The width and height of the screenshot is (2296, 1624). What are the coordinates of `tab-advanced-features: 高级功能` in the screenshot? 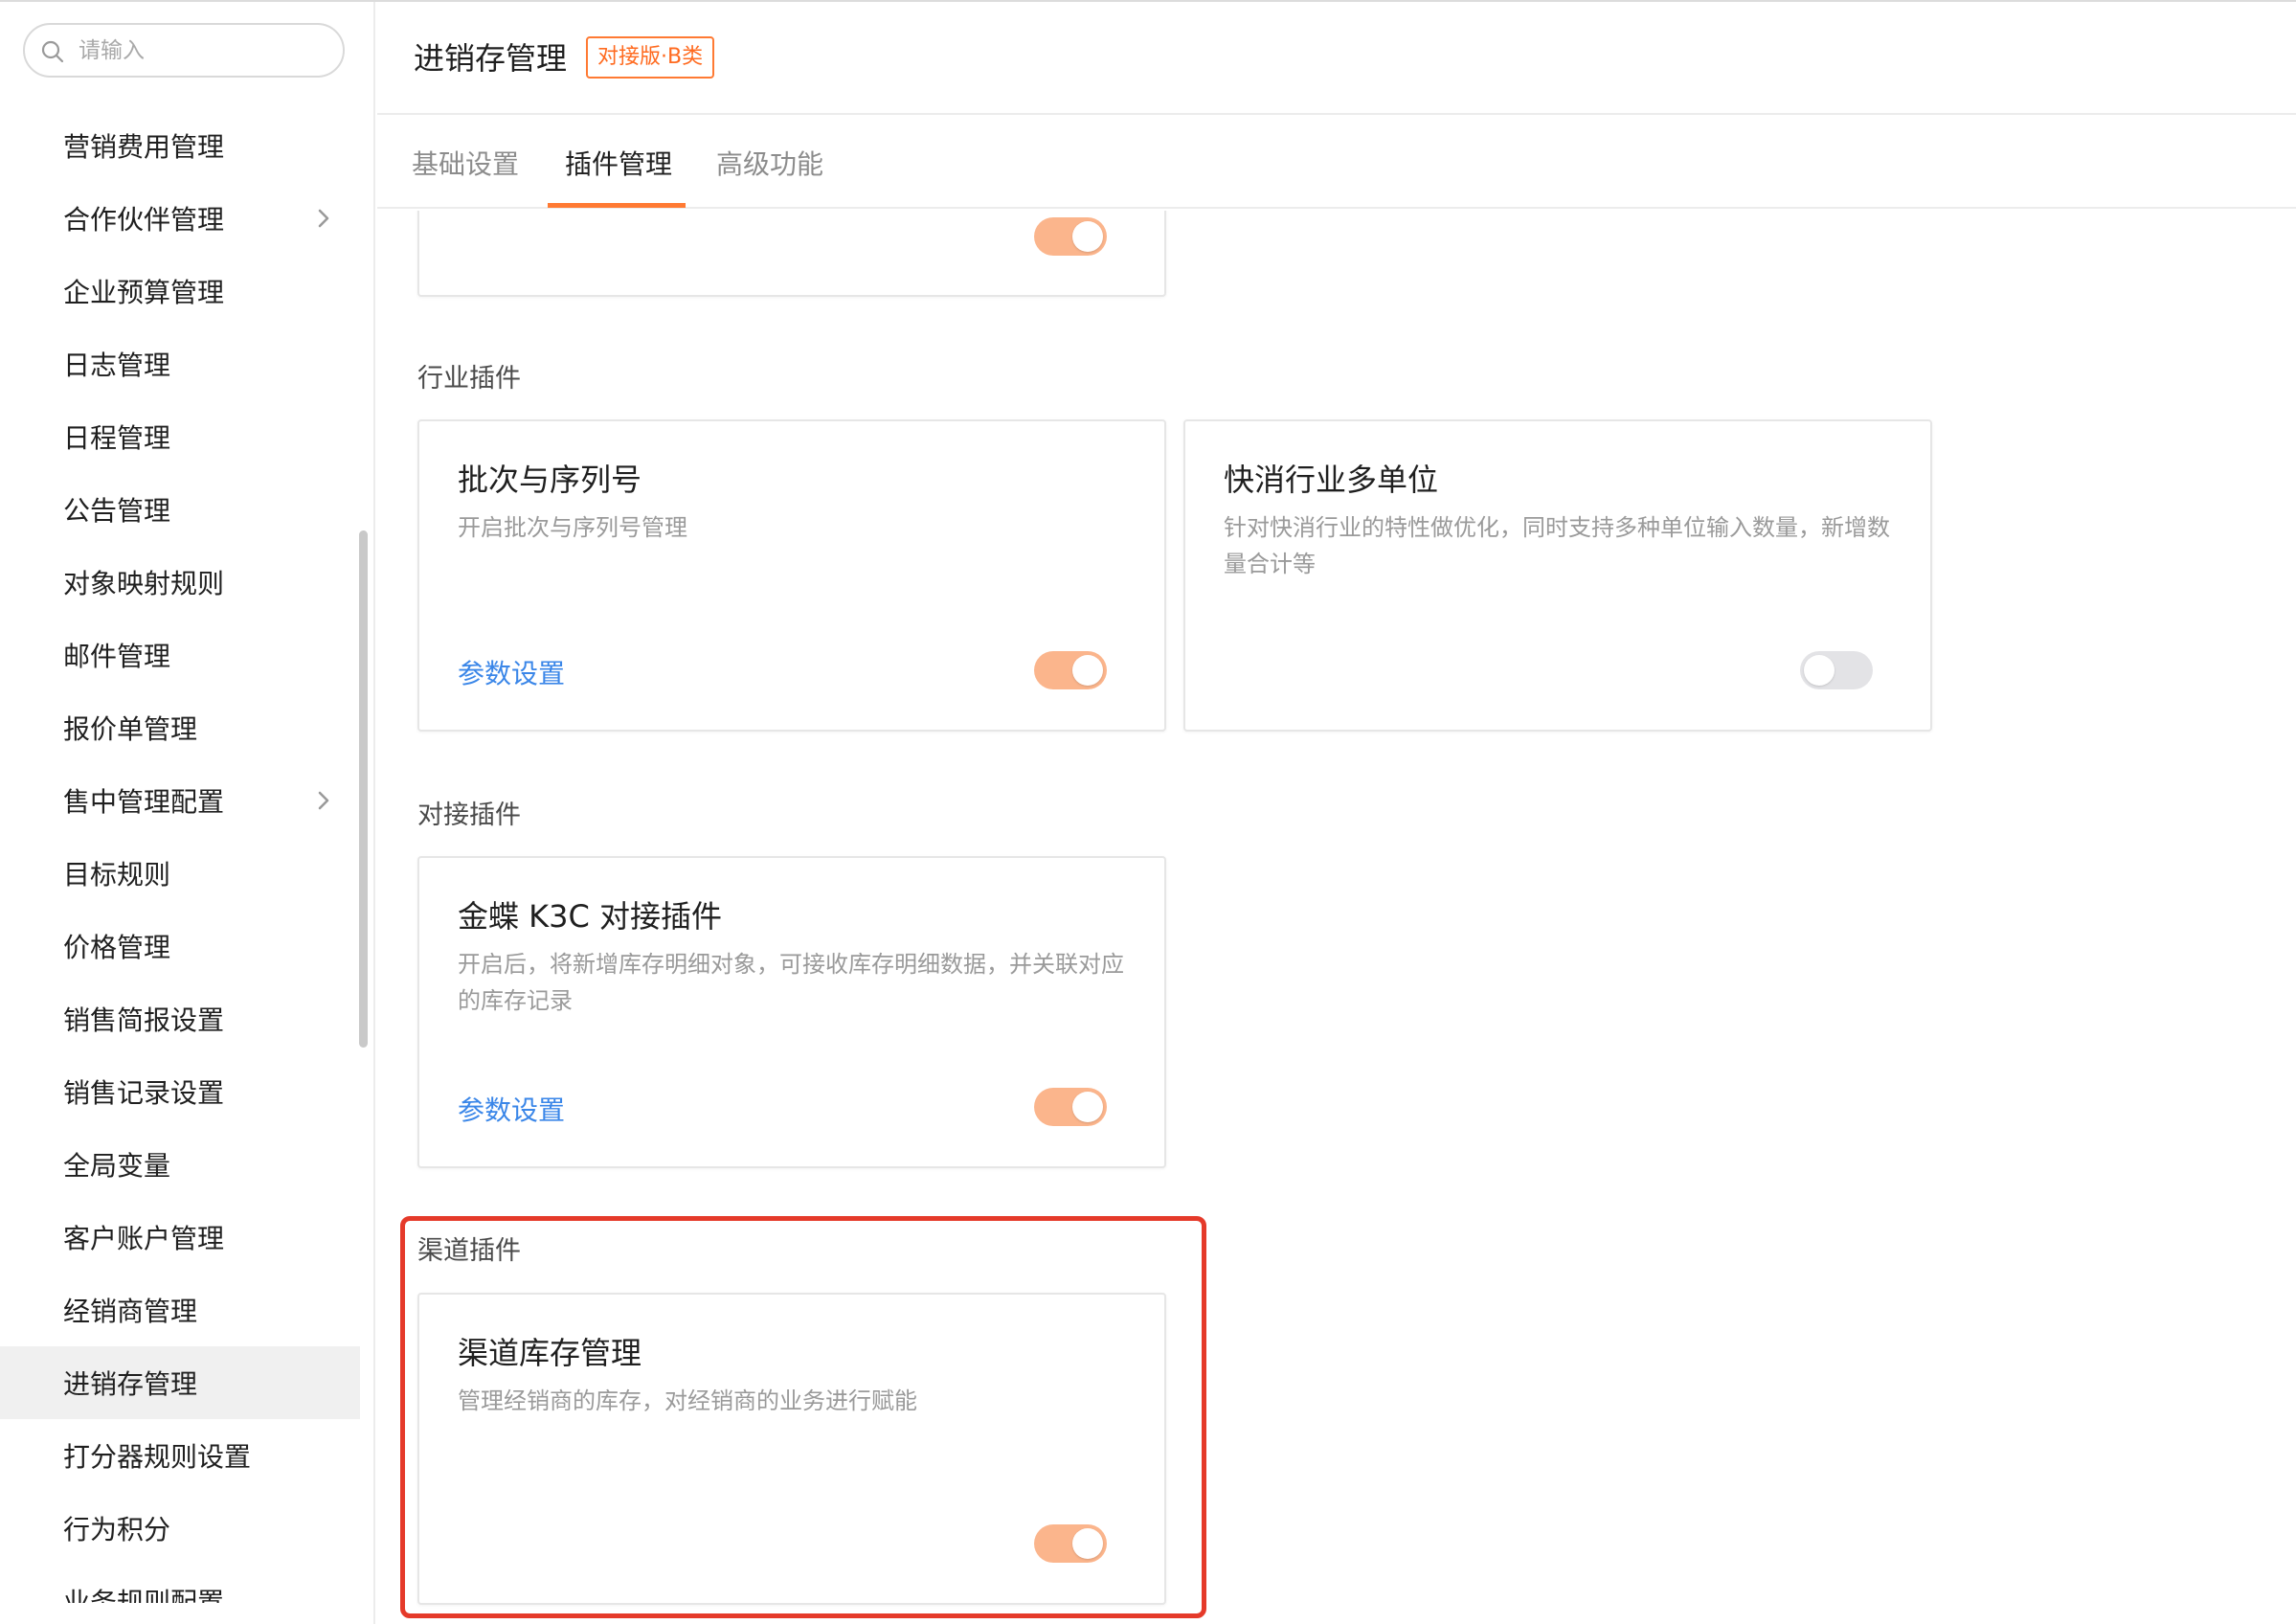 It's located at (769, 163).